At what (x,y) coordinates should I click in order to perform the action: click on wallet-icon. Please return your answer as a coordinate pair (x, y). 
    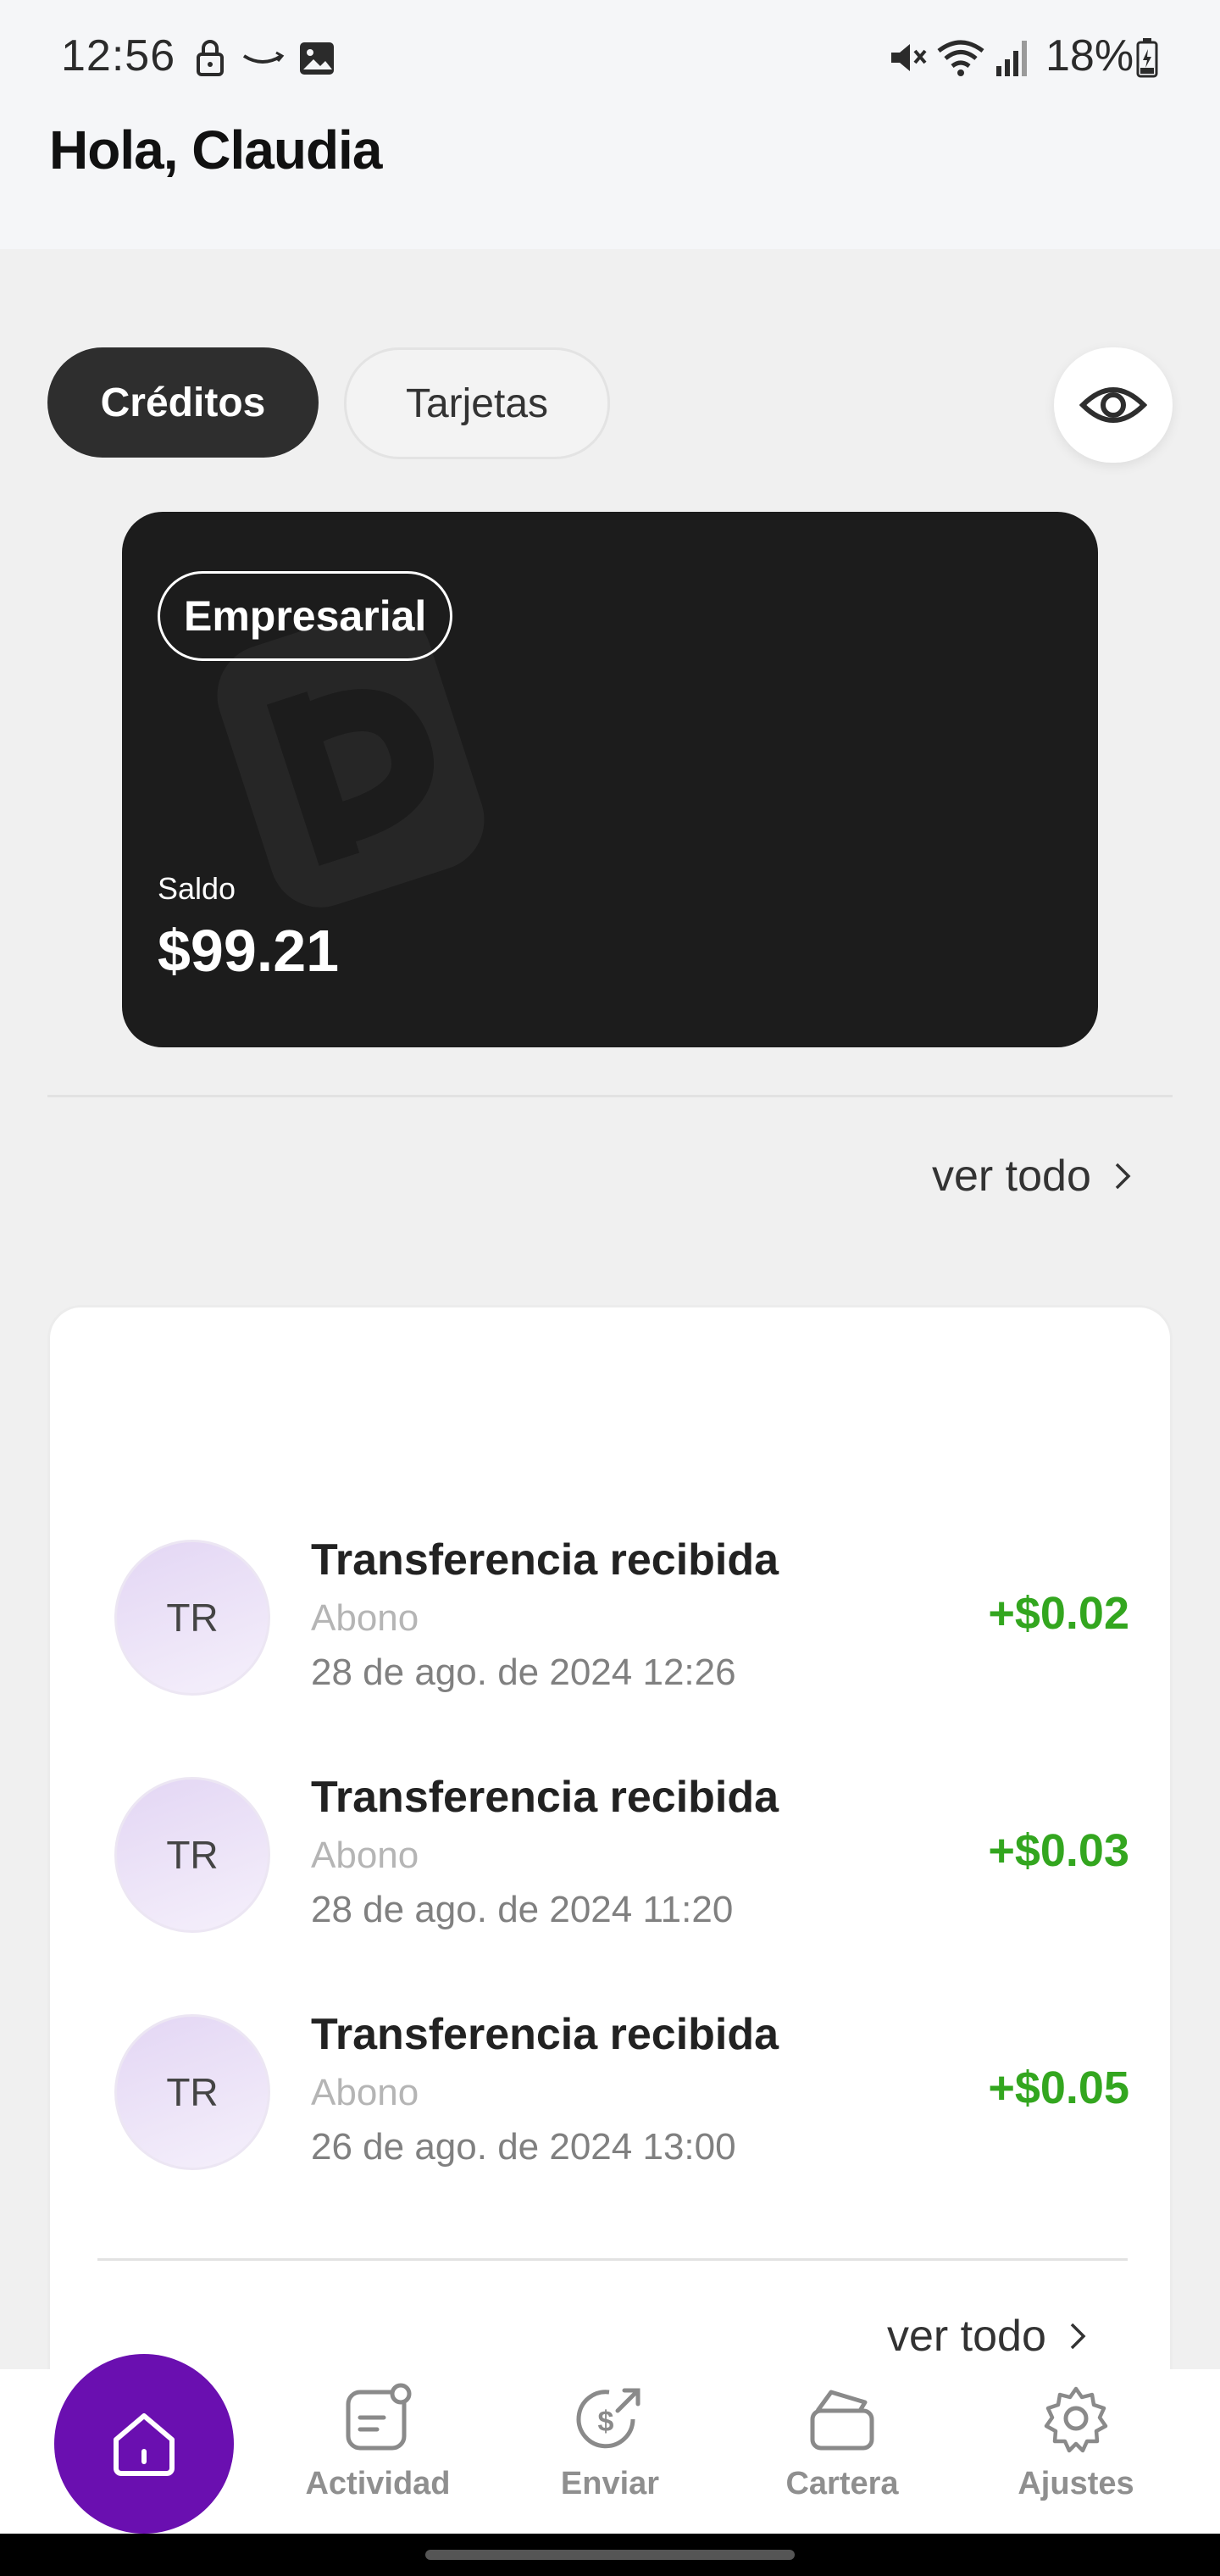
    Looking at the image, I should click on (842, 2420).